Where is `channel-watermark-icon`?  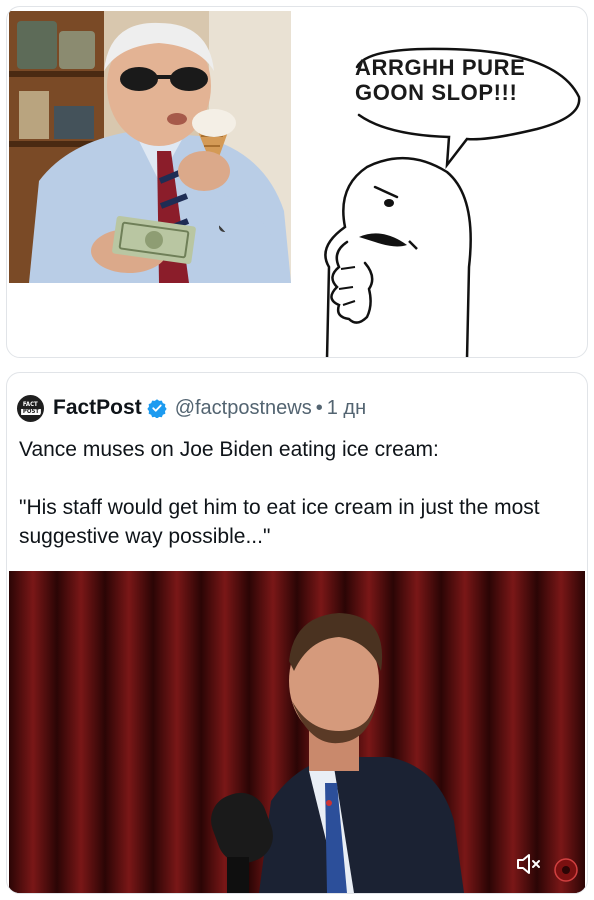
channel-watermark-icon is located at coordinates (566, 870).